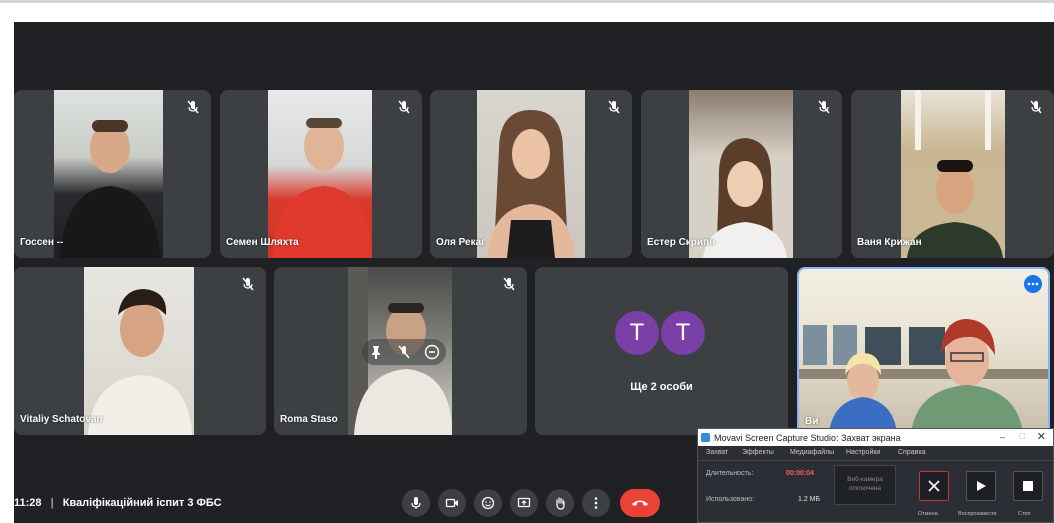 The height and width of the screenshot is (523, 1054). I want to click on tile-hover-controls, so click(404, 352).